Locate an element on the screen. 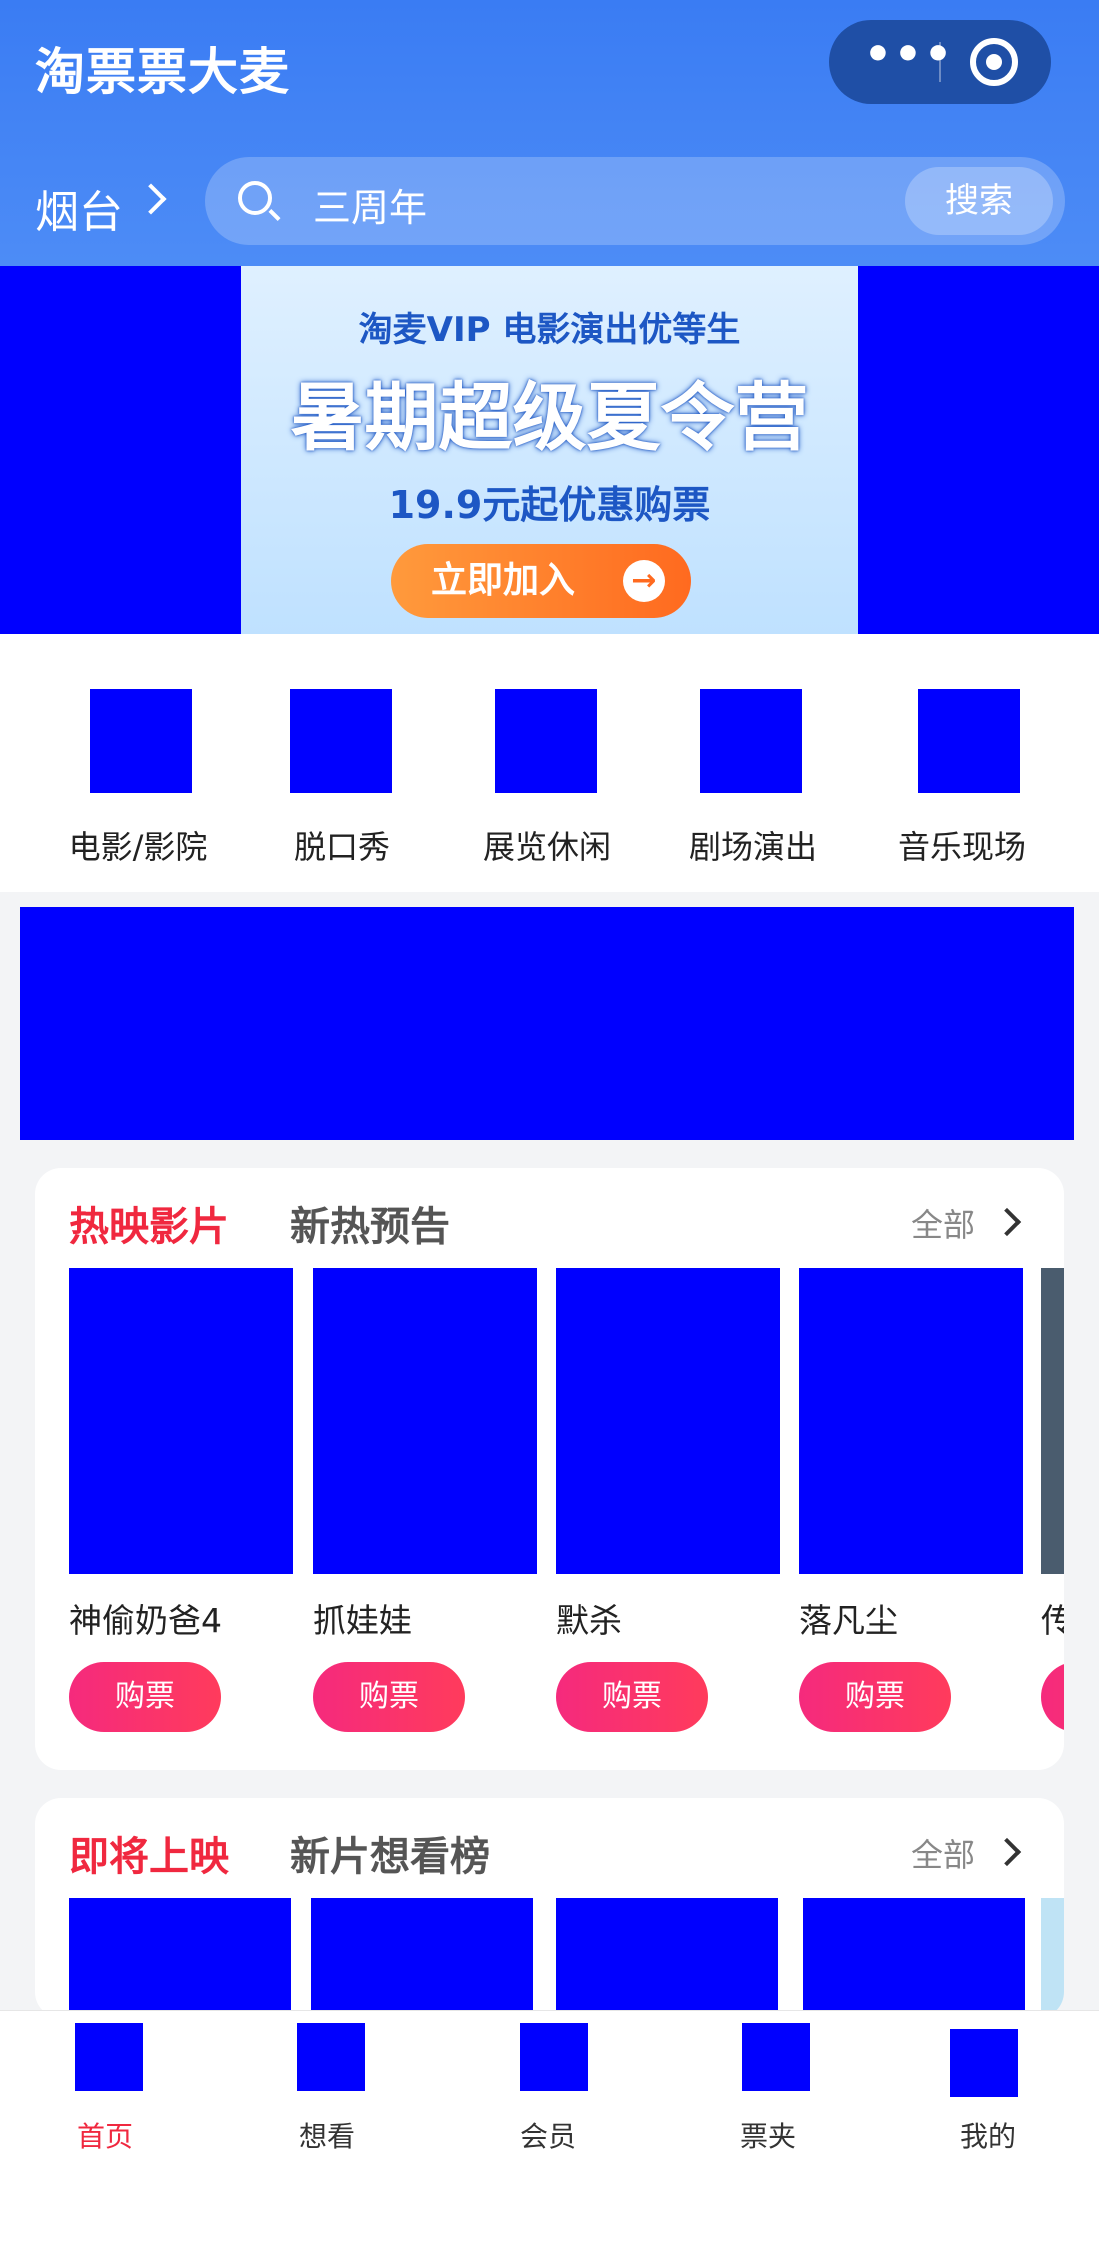 The image size is (1099, 2246). more-menu-icon: ••• is located at coordinates (909, 62).